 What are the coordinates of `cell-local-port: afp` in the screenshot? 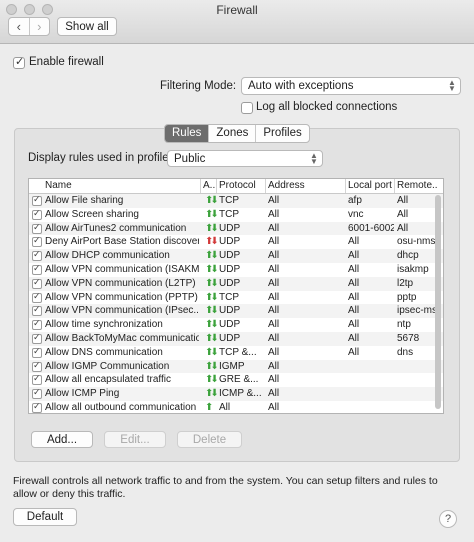 It's located at (355, 200).